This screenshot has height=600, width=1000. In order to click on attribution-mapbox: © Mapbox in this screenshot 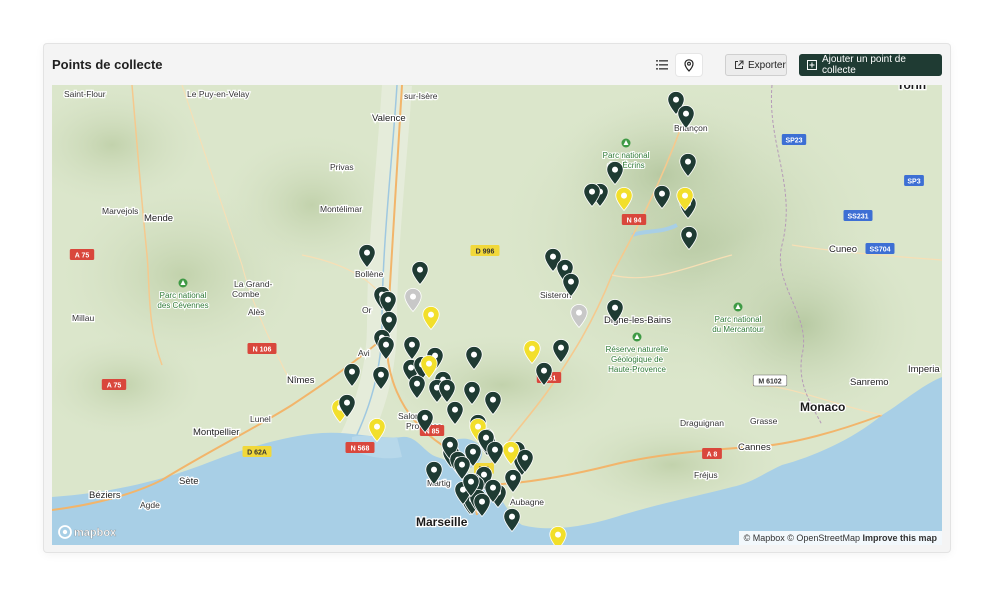, I will do `click(764, 538)`.